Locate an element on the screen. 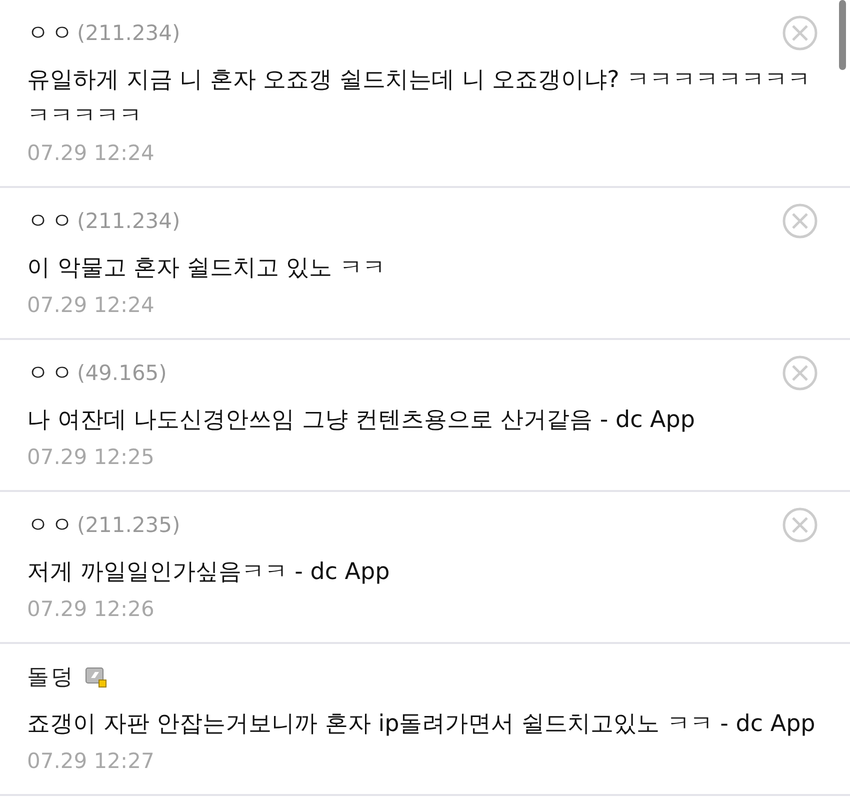 The height and width of the screenshot is (809, 850). comment-date: 07.29 12:26 is located at coordinates (91, 609).